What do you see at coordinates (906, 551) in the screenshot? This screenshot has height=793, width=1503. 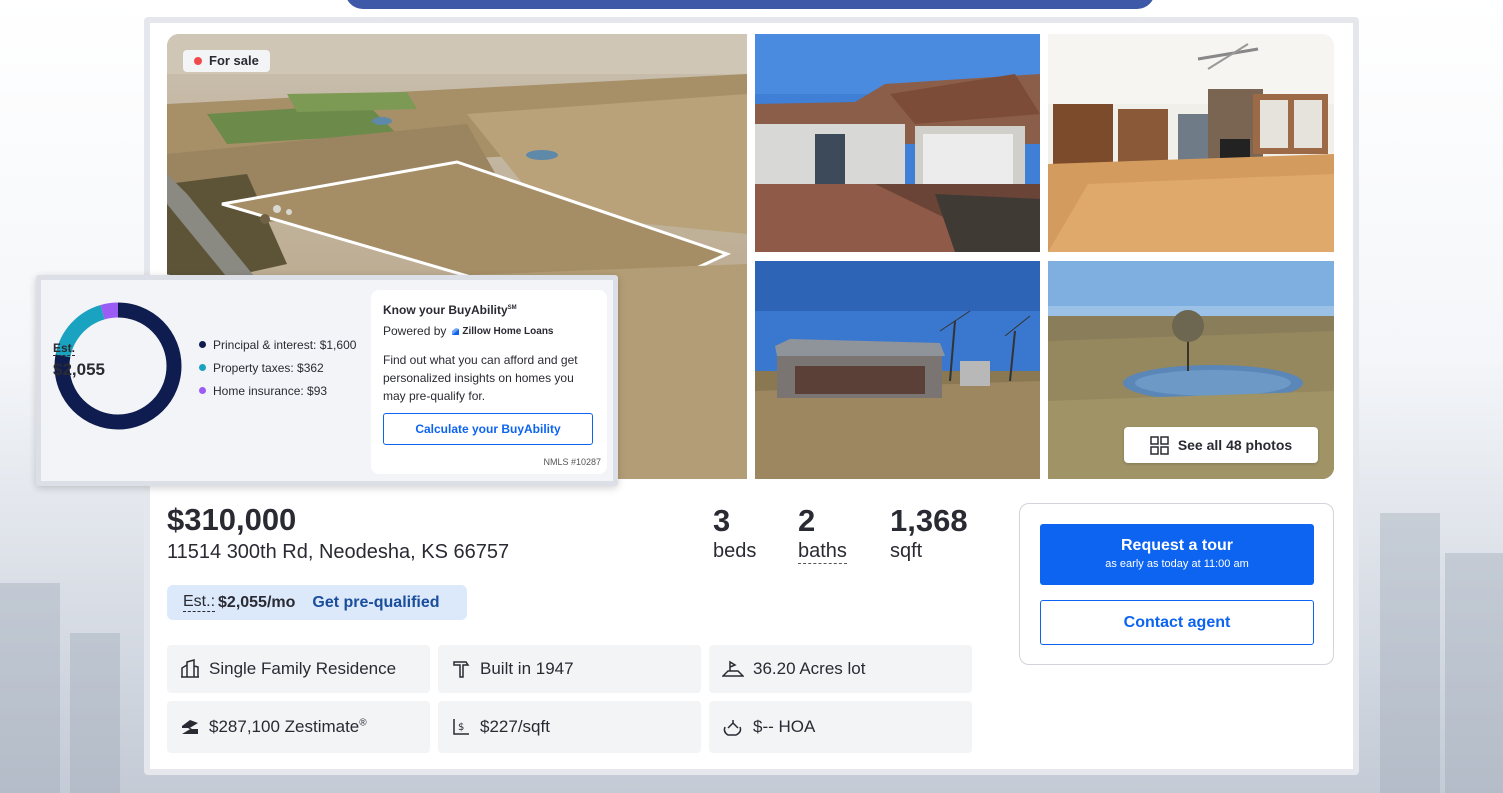 I see `sqft-label: sqft` at bounding box center [906, 551].